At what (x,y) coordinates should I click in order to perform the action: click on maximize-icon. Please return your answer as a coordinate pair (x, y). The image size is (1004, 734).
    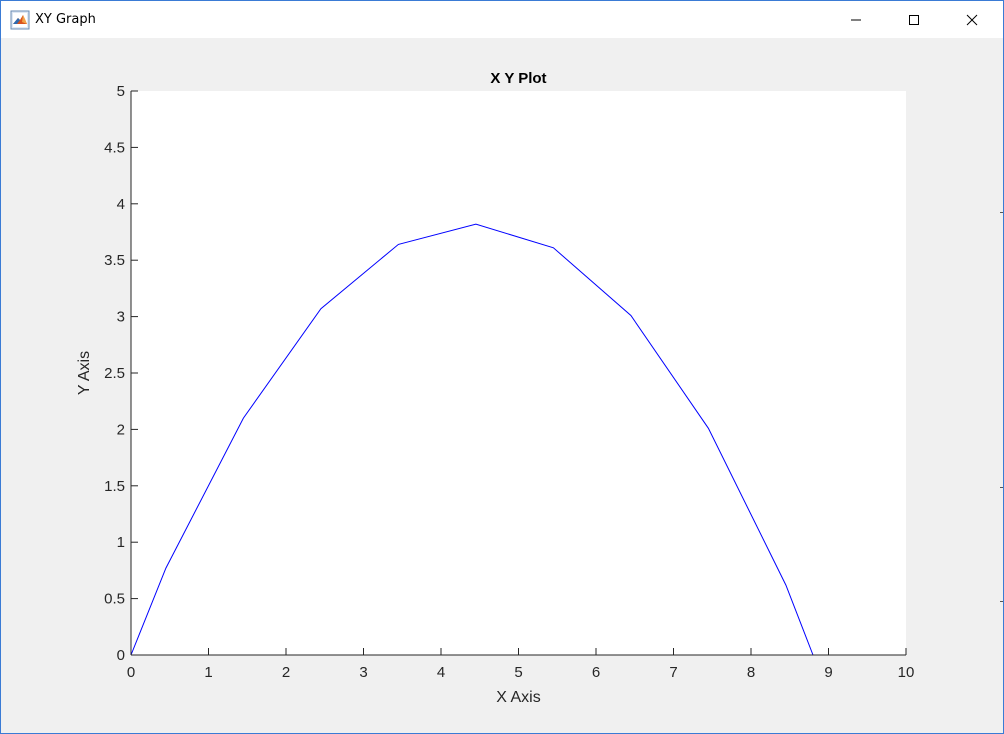
    Looking at the image, I should click on (914, 19).